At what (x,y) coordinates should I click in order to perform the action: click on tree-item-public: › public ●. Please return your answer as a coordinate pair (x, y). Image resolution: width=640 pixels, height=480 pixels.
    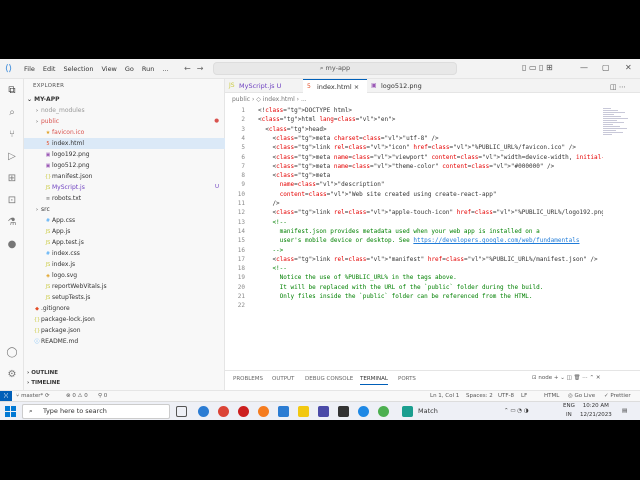
    Looking at the image, I should click on (124, 121).